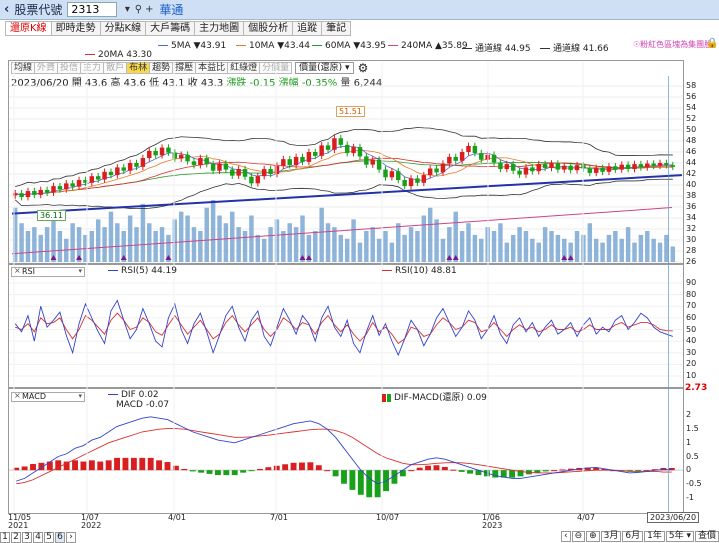 This screenshot has width=719, height=543. What do you see at coordinates (654, 536) in the screenshot?
I see `range-1y-button: 1年` at bounding box center [654, 536].